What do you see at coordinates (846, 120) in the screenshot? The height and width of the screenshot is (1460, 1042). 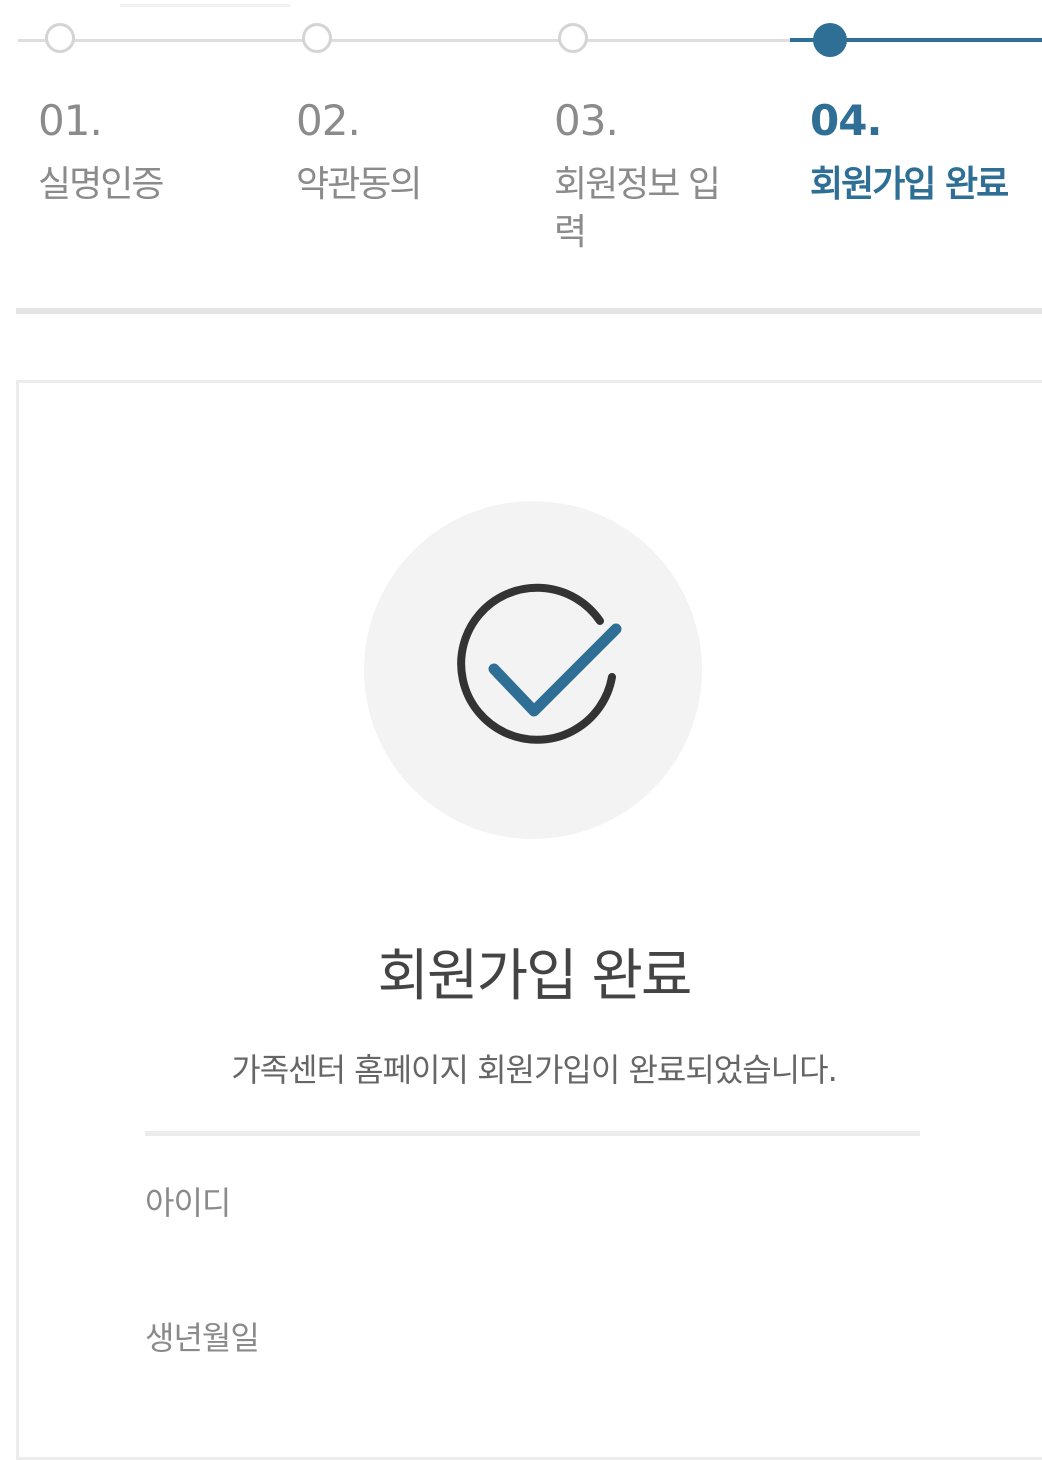 I see `step-number: 04.` at bounding box center [846, 120].